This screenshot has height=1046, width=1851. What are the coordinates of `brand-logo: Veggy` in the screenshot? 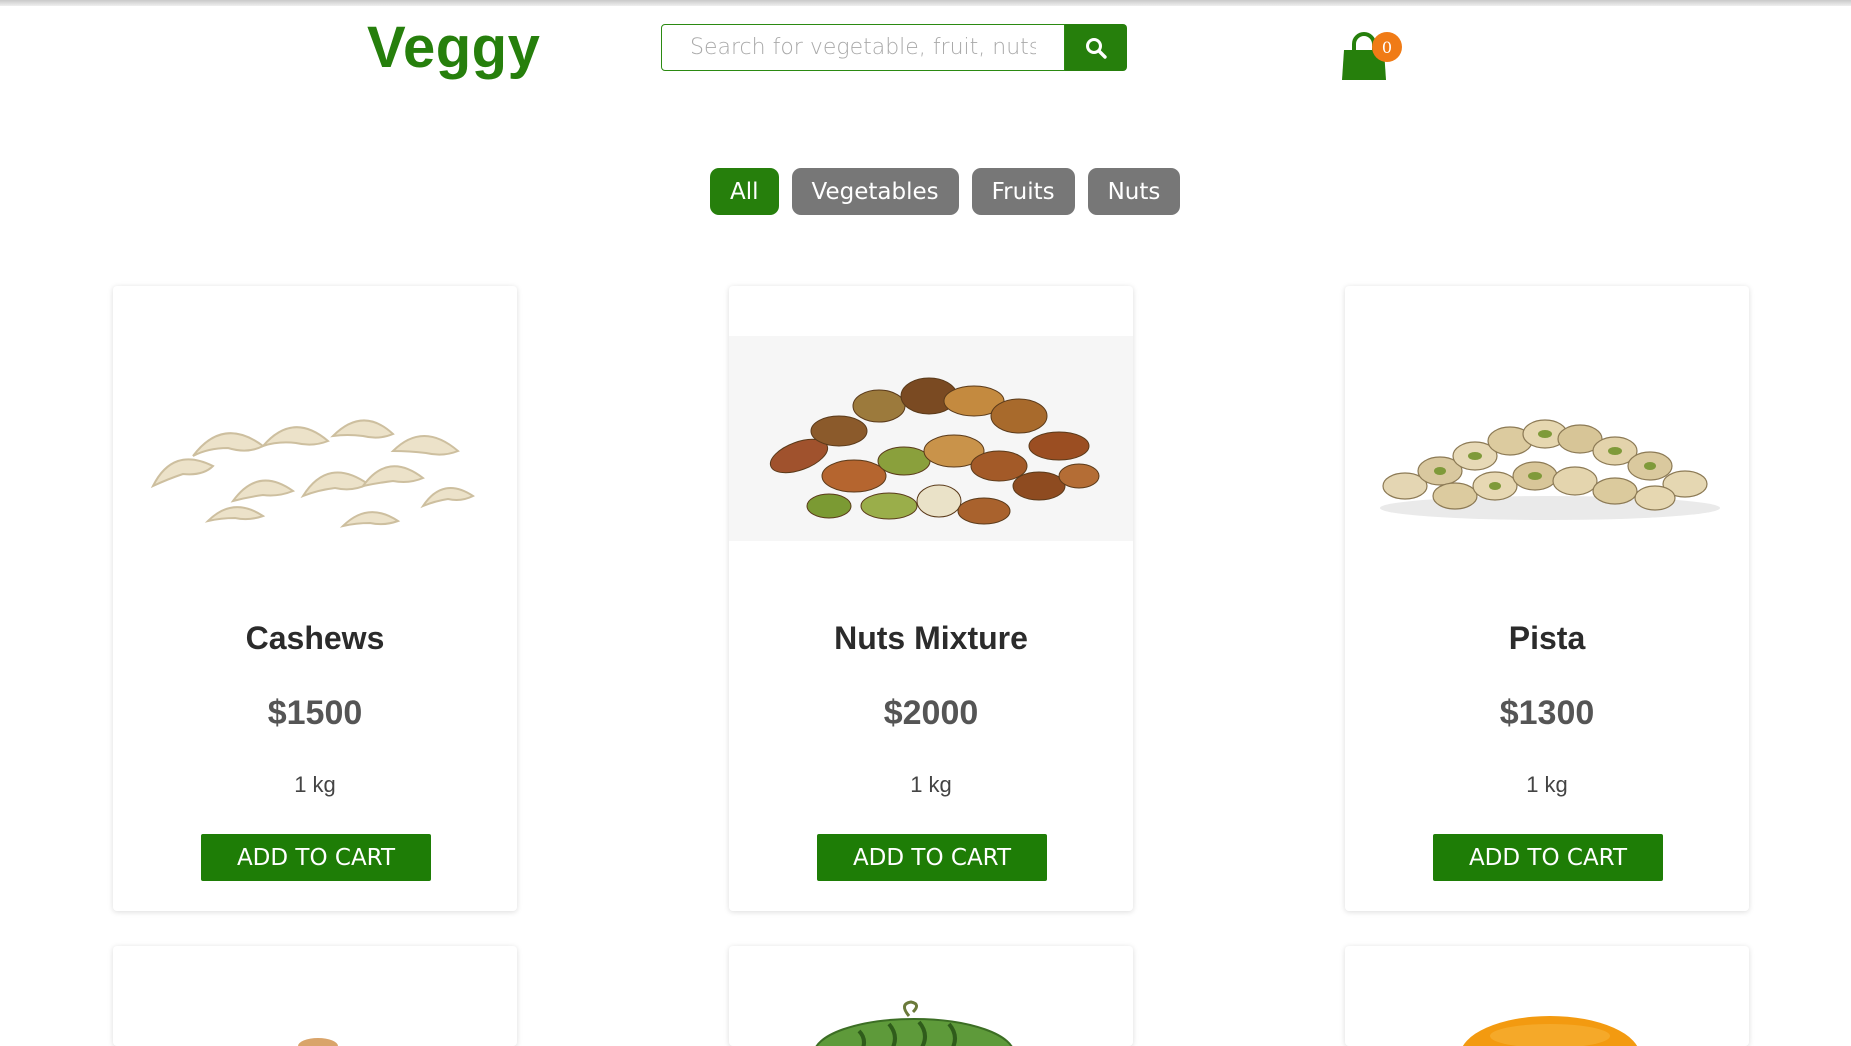 It's located at (453, 47).